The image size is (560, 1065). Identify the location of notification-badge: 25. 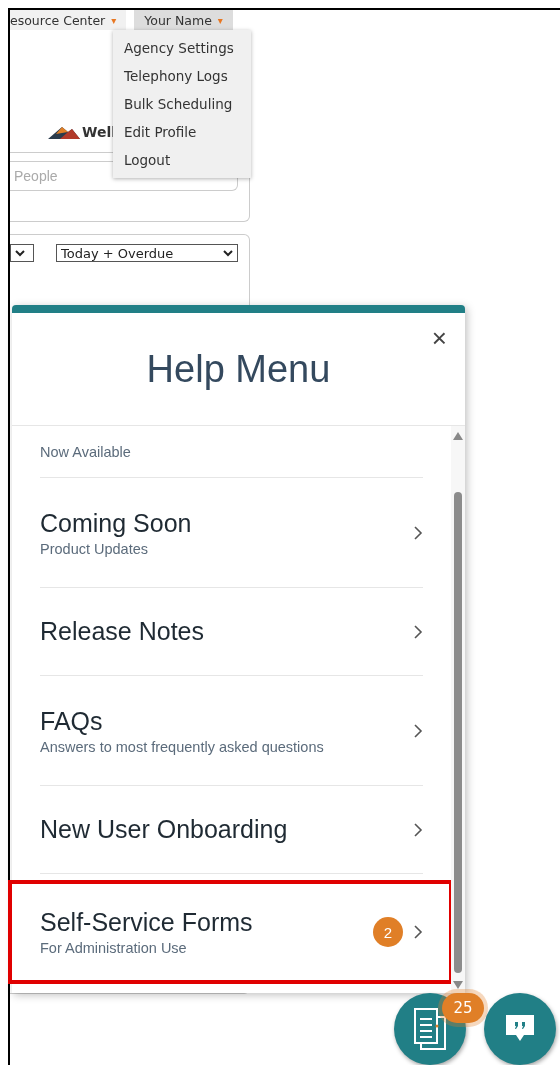
(463, 1008).